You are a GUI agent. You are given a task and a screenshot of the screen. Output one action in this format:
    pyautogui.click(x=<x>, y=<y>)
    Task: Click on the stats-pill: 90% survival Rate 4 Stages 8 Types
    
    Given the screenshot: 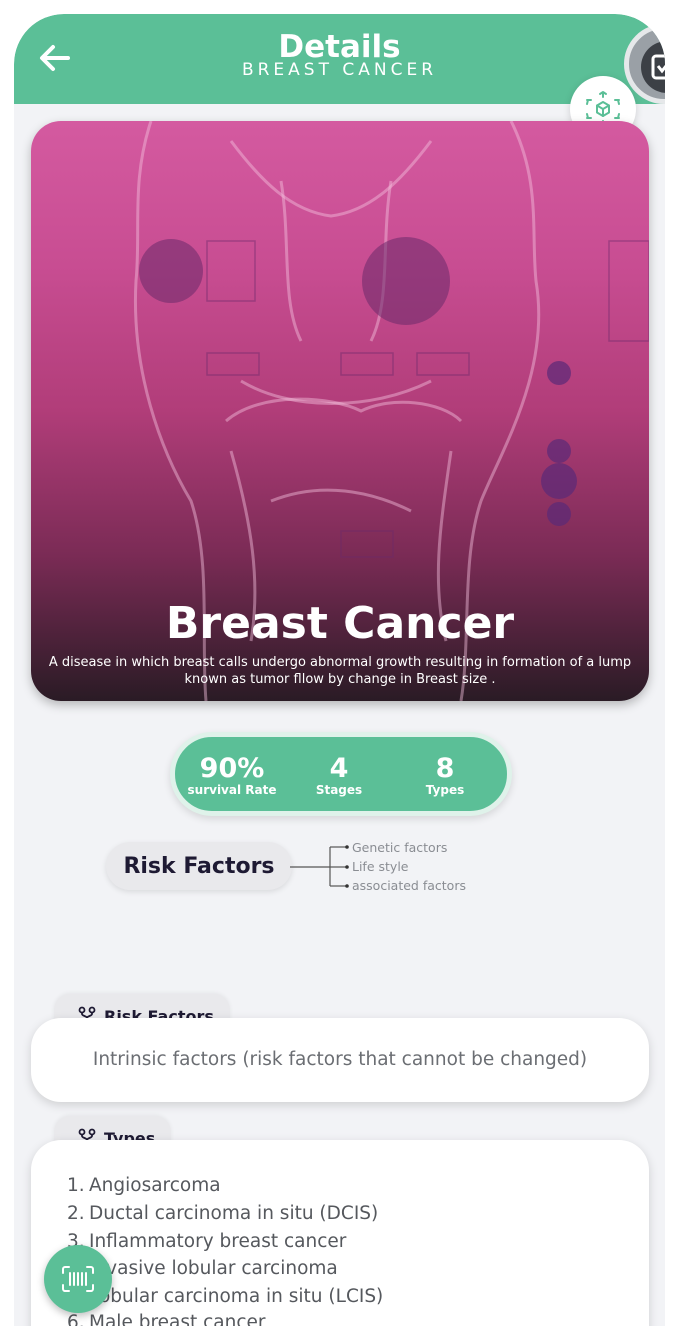 What is the action you would take?
    pyautogui.click(x=341, y=774)
    